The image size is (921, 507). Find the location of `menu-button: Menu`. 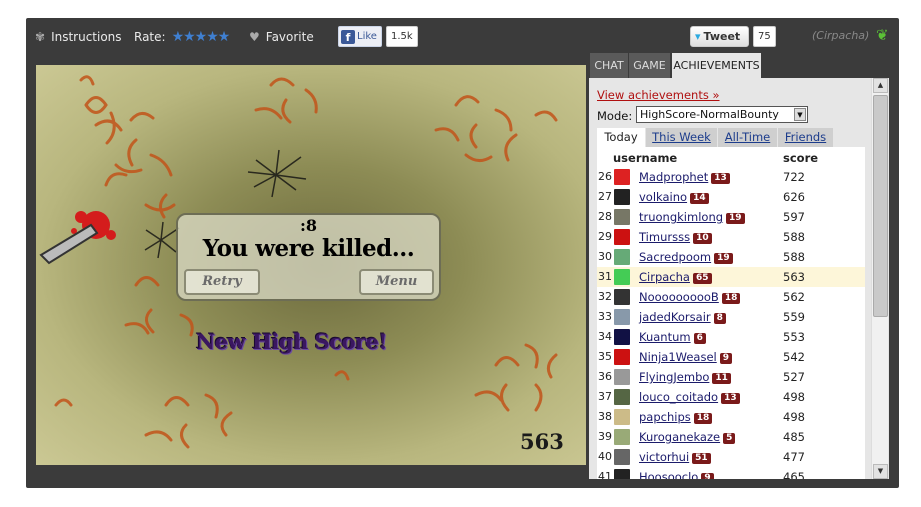

menu-button: Menu is located at coordinates (396, 282).